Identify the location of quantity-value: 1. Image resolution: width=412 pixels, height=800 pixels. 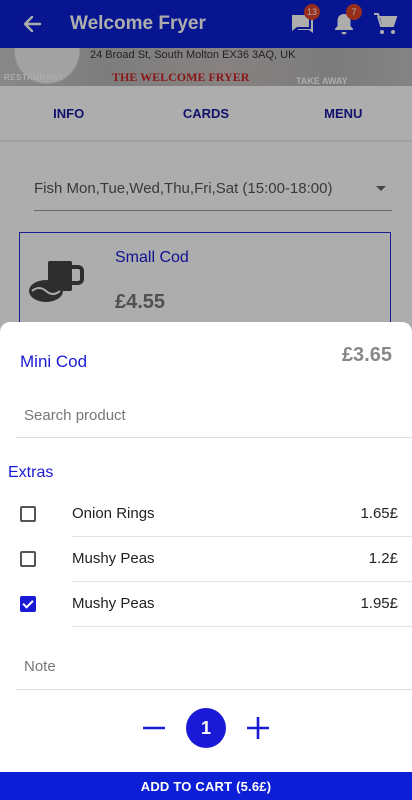
(206, 728).